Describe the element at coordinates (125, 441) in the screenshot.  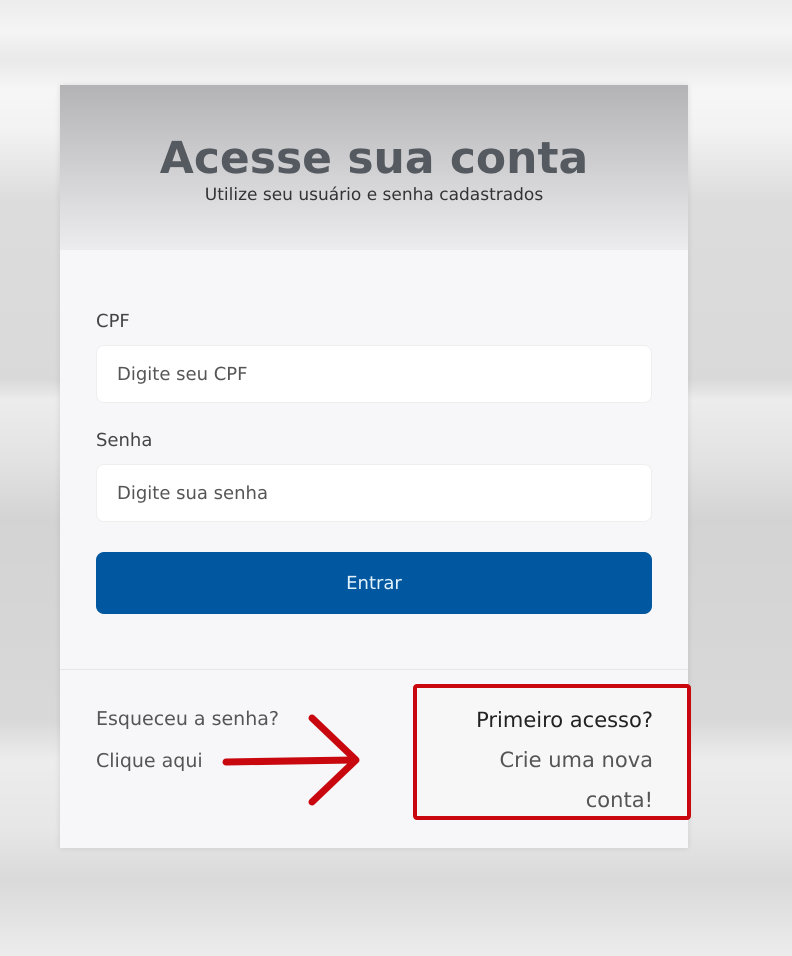
I see `field-label: Senha` at that location.